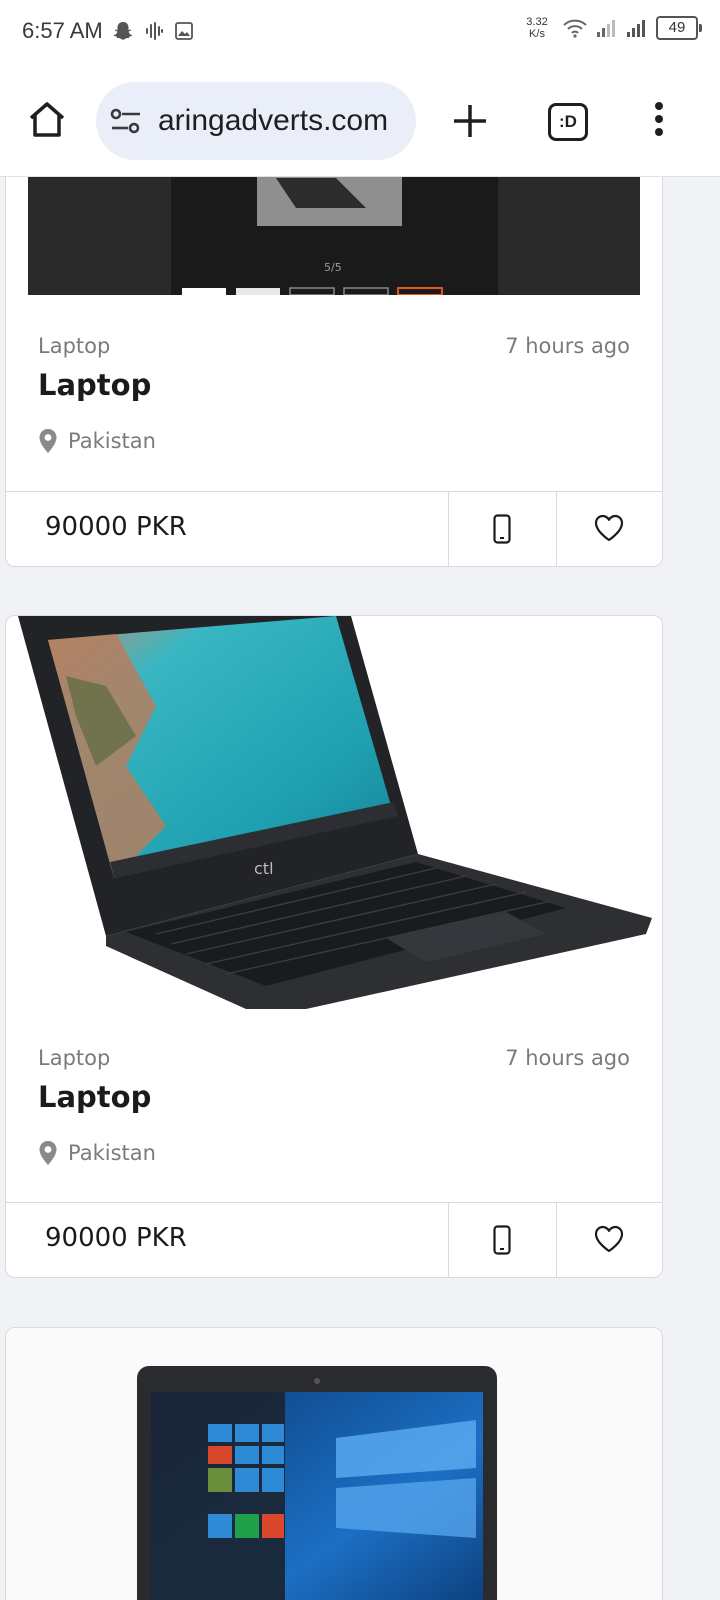 This screenshot has height=1600, width=720. What do you see at coordinates (575, 28) in the screenshot?
I see `wifi-icon` at bounding box center [575, 28].